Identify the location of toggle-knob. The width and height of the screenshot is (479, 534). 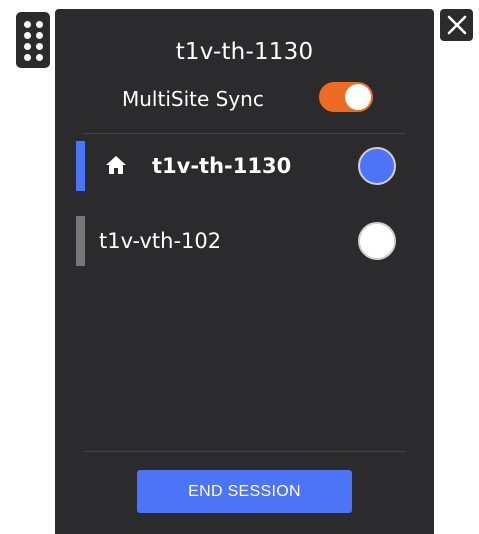
(358, 97).